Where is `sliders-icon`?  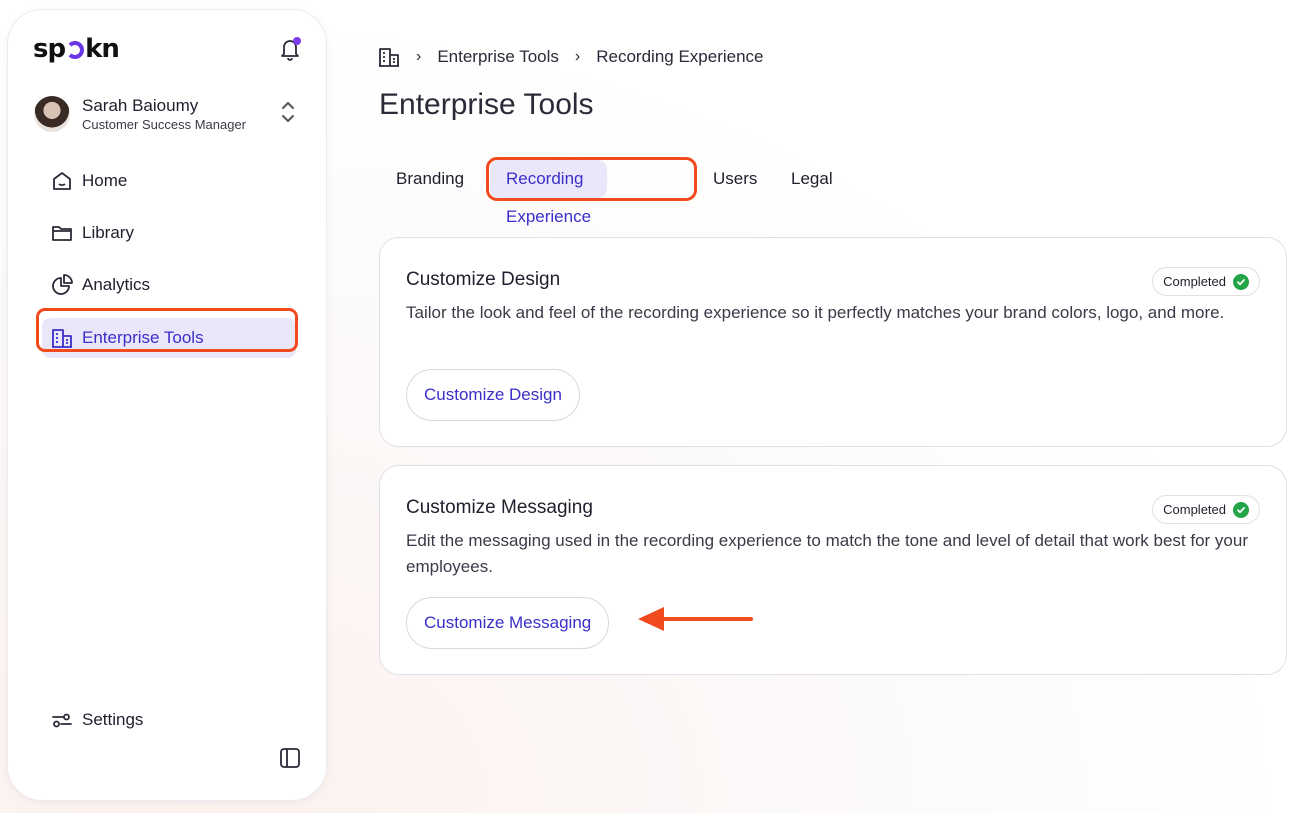 sliders-icon is located at coordinates (62, 720).